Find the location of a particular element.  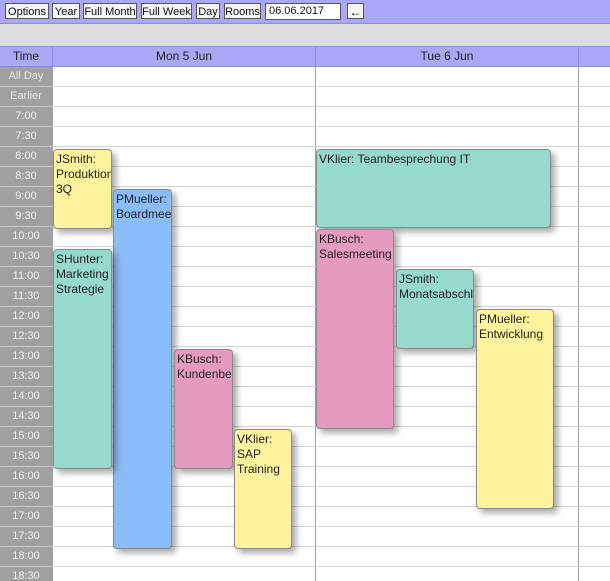

calendar-header: Time Mon 5 Jun Tue 6 Jun is located at coordinates (305, 56).